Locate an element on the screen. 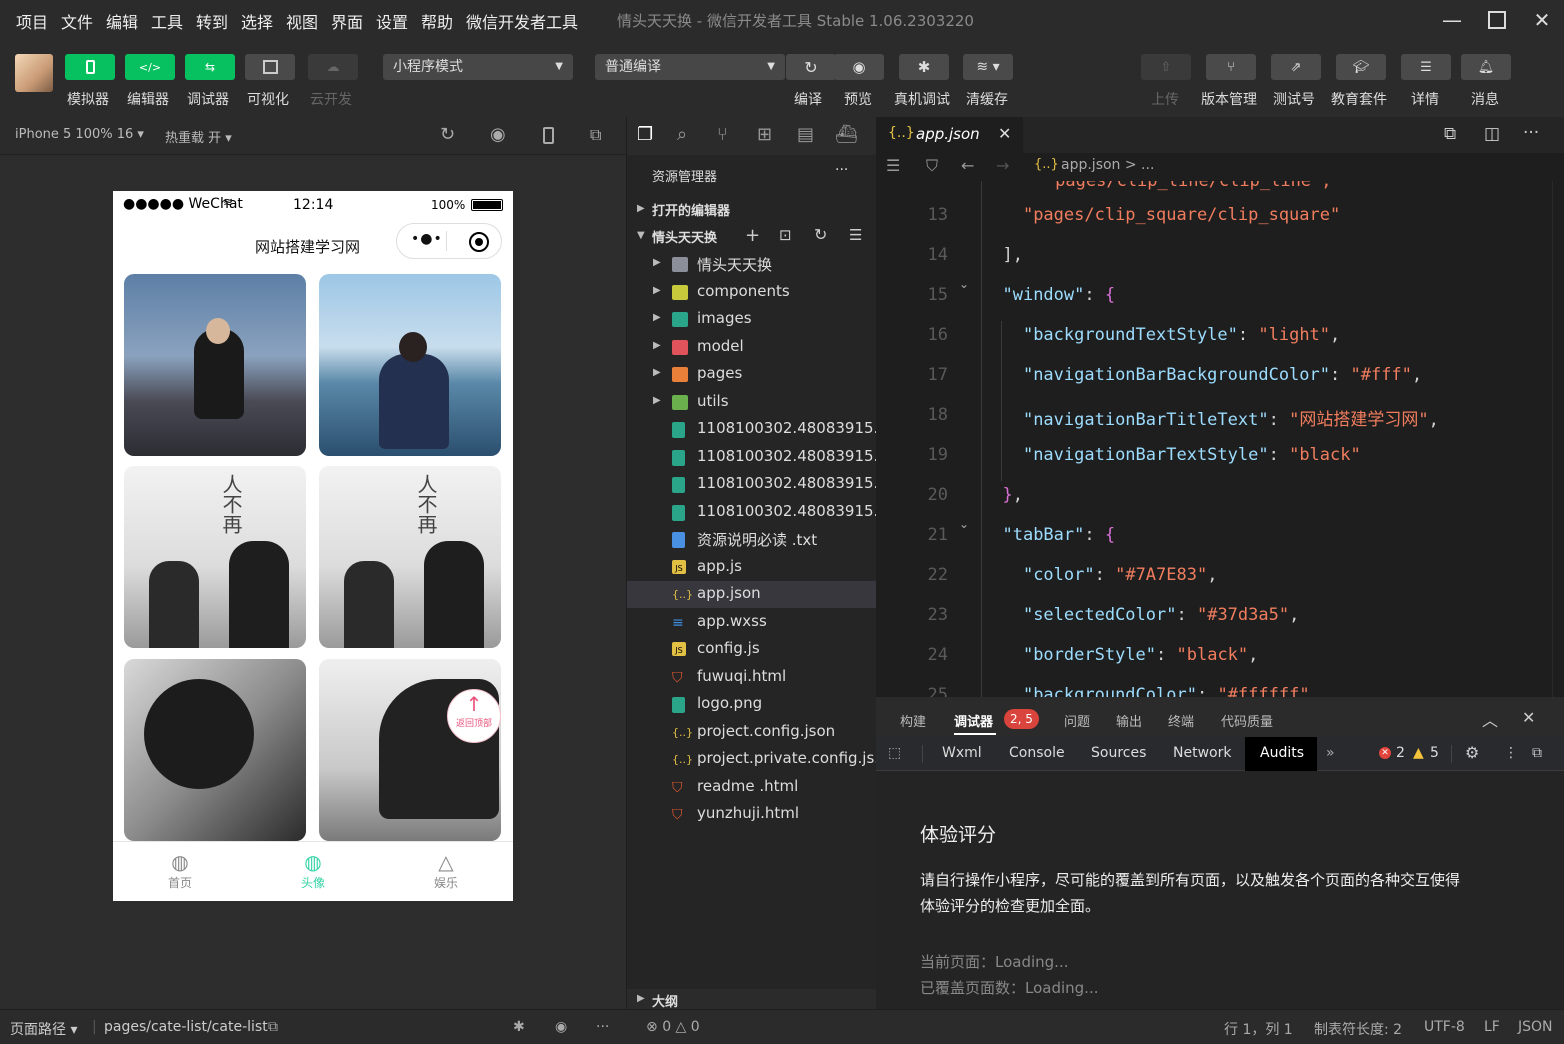  folder-item: ▶ 情头天天换 is located at coordinates (752, 264).